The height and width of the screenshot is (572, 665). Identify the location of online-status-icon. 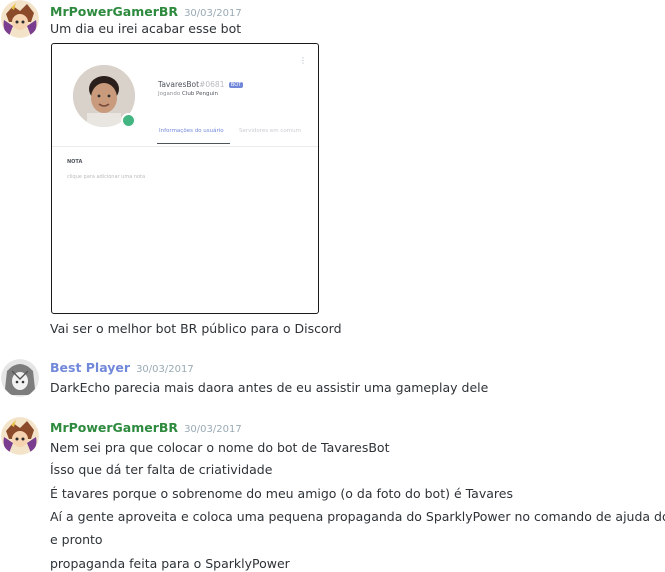
(128, 120).